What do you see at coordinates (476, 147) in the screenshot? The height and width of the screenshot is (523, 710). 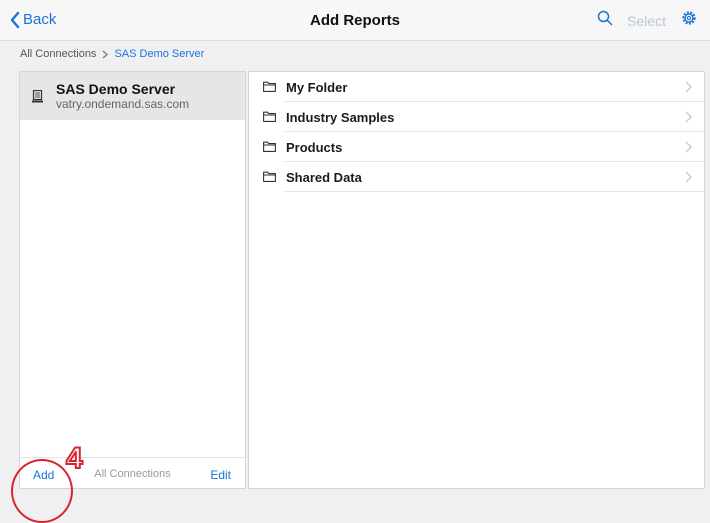 I see `folder-row-products: Products` at bounding box center [476, 147].